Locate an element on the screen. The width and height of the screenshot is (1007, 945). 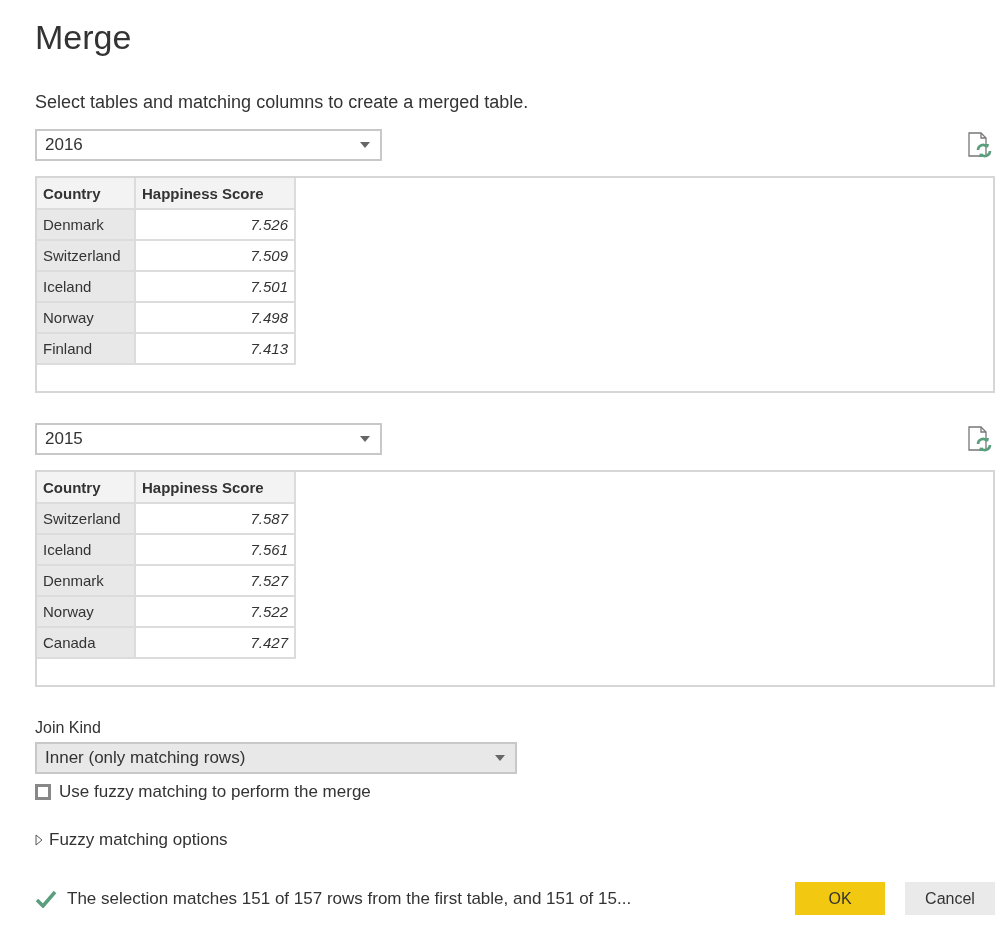
dialog-title: Merge is located at coordinates (84, 37).